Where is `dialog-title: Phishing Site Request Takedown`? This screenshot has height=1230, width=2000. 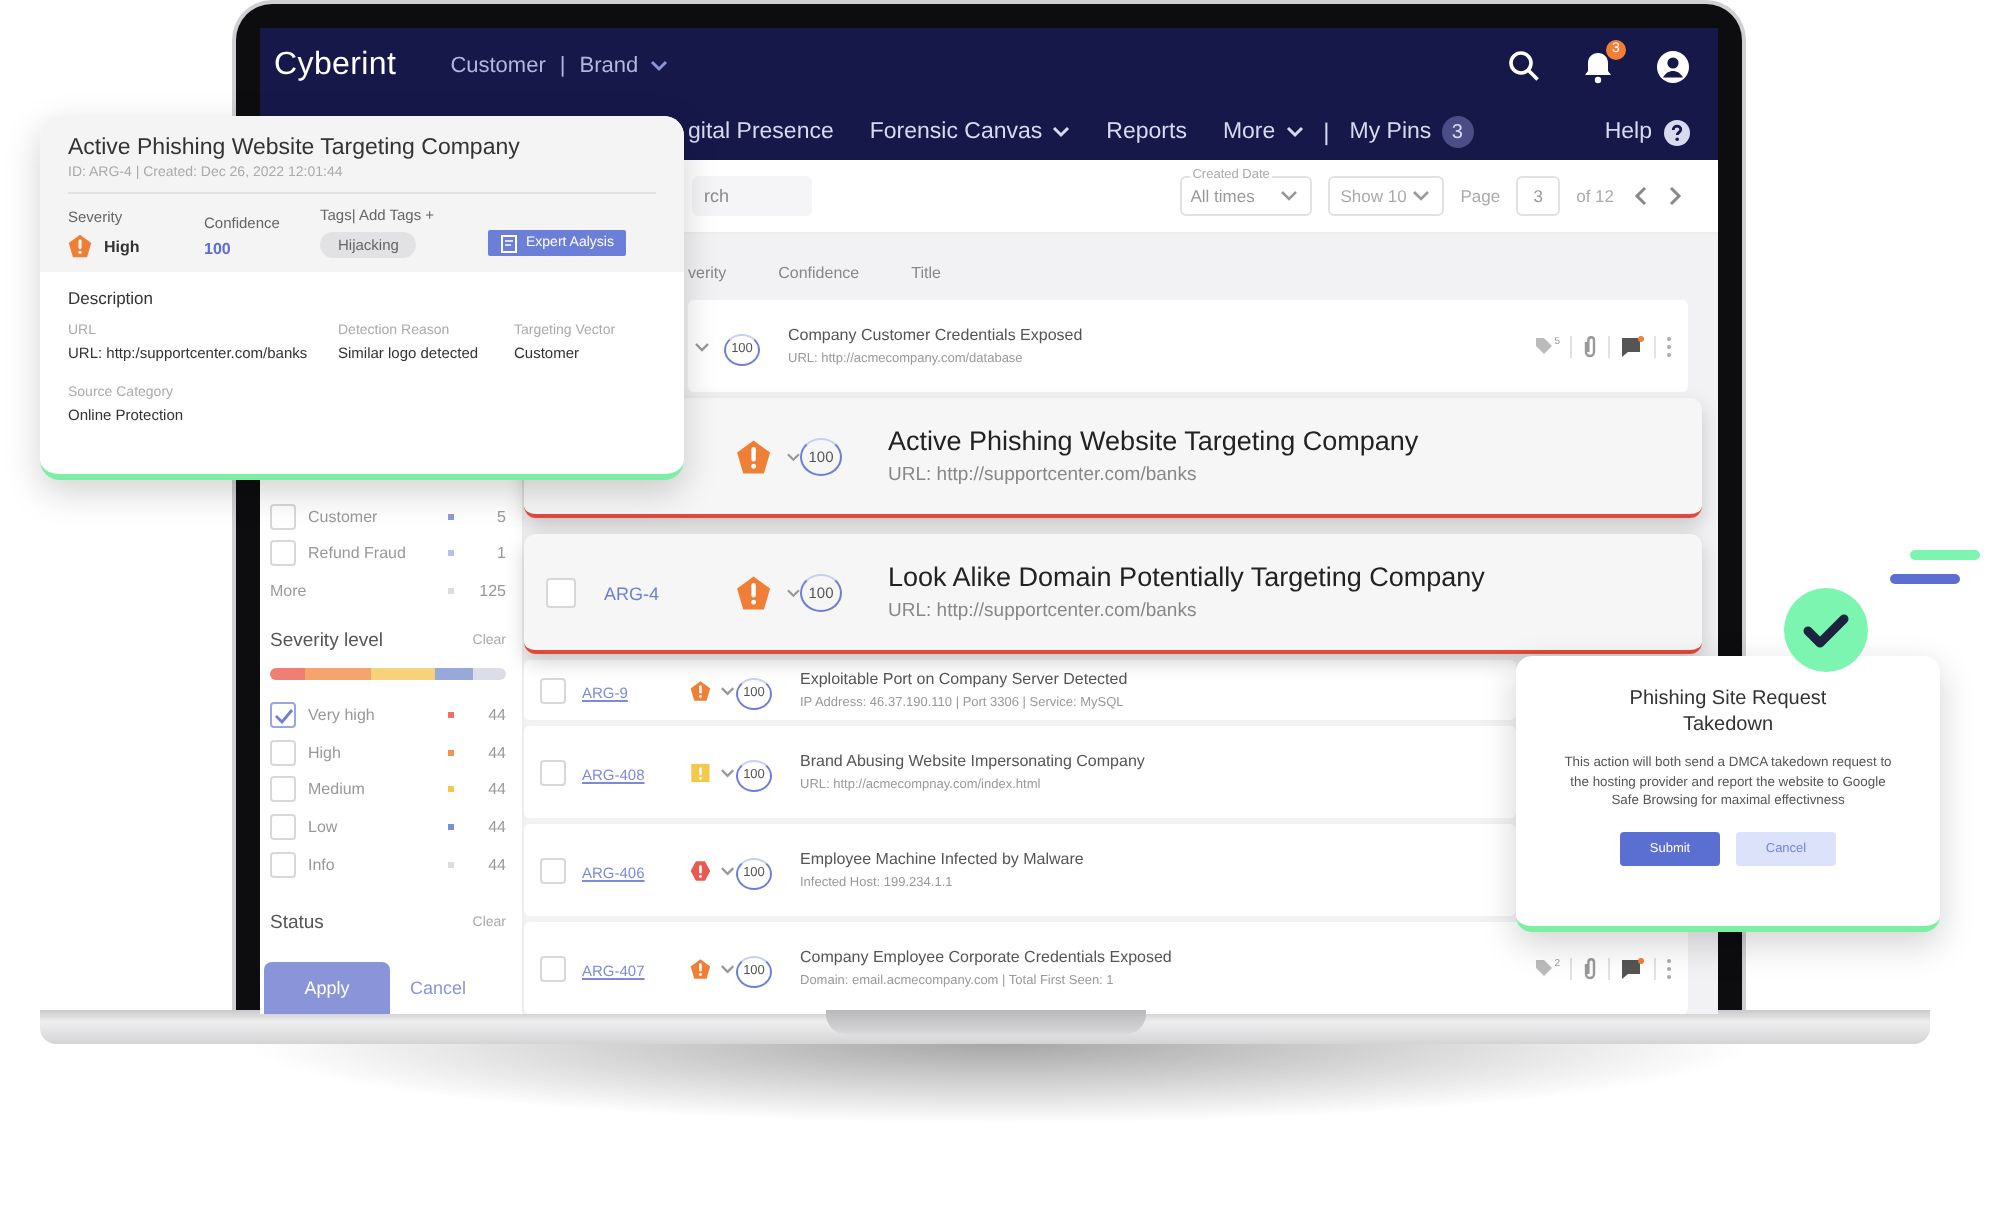 dialog-title: Phishing Site Request Takedown is located at coordinates (1728, 712).